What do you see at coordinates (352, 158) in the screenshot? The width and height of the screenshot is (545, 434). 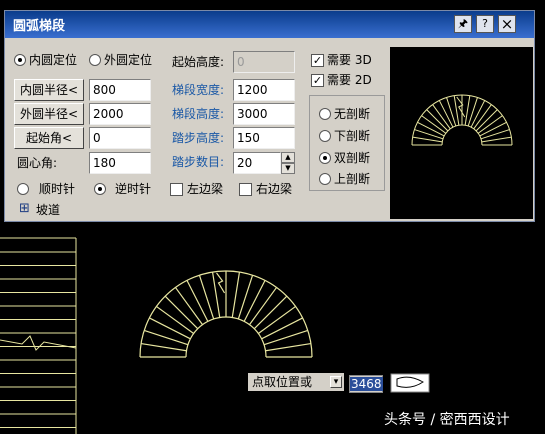 I see `double-section-label: 双剖断` at bounding box center [352, 158].